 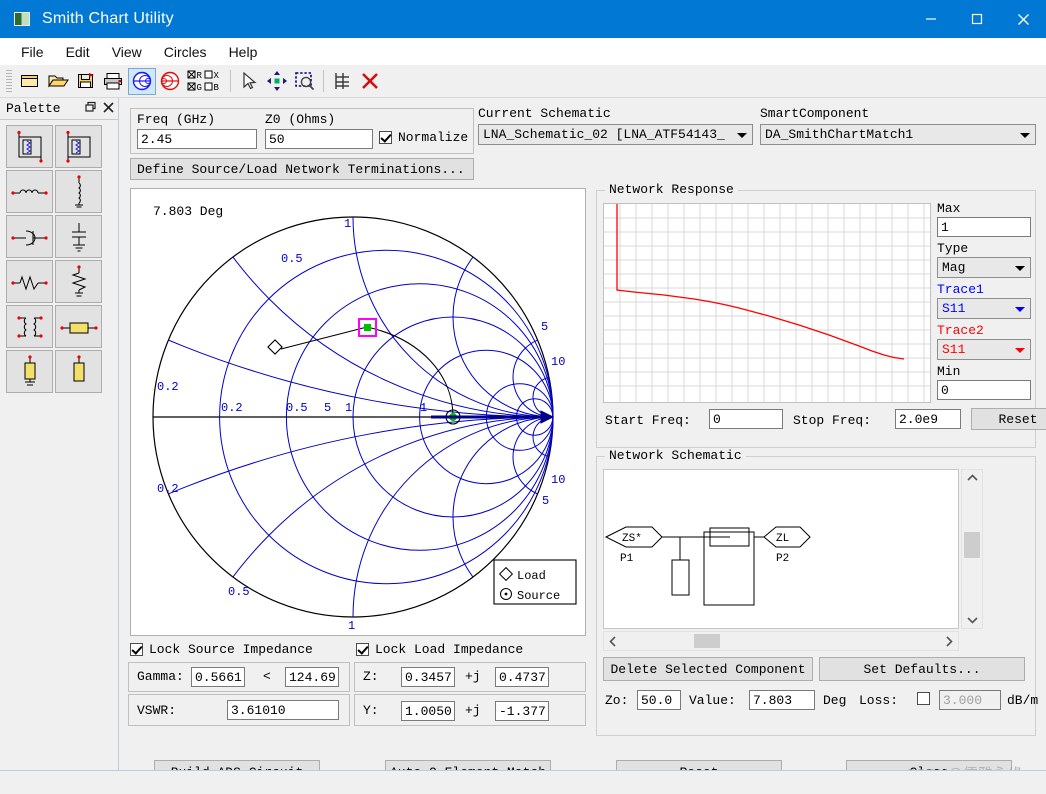 I want to click on window-controls, so click(x=977, y=19).